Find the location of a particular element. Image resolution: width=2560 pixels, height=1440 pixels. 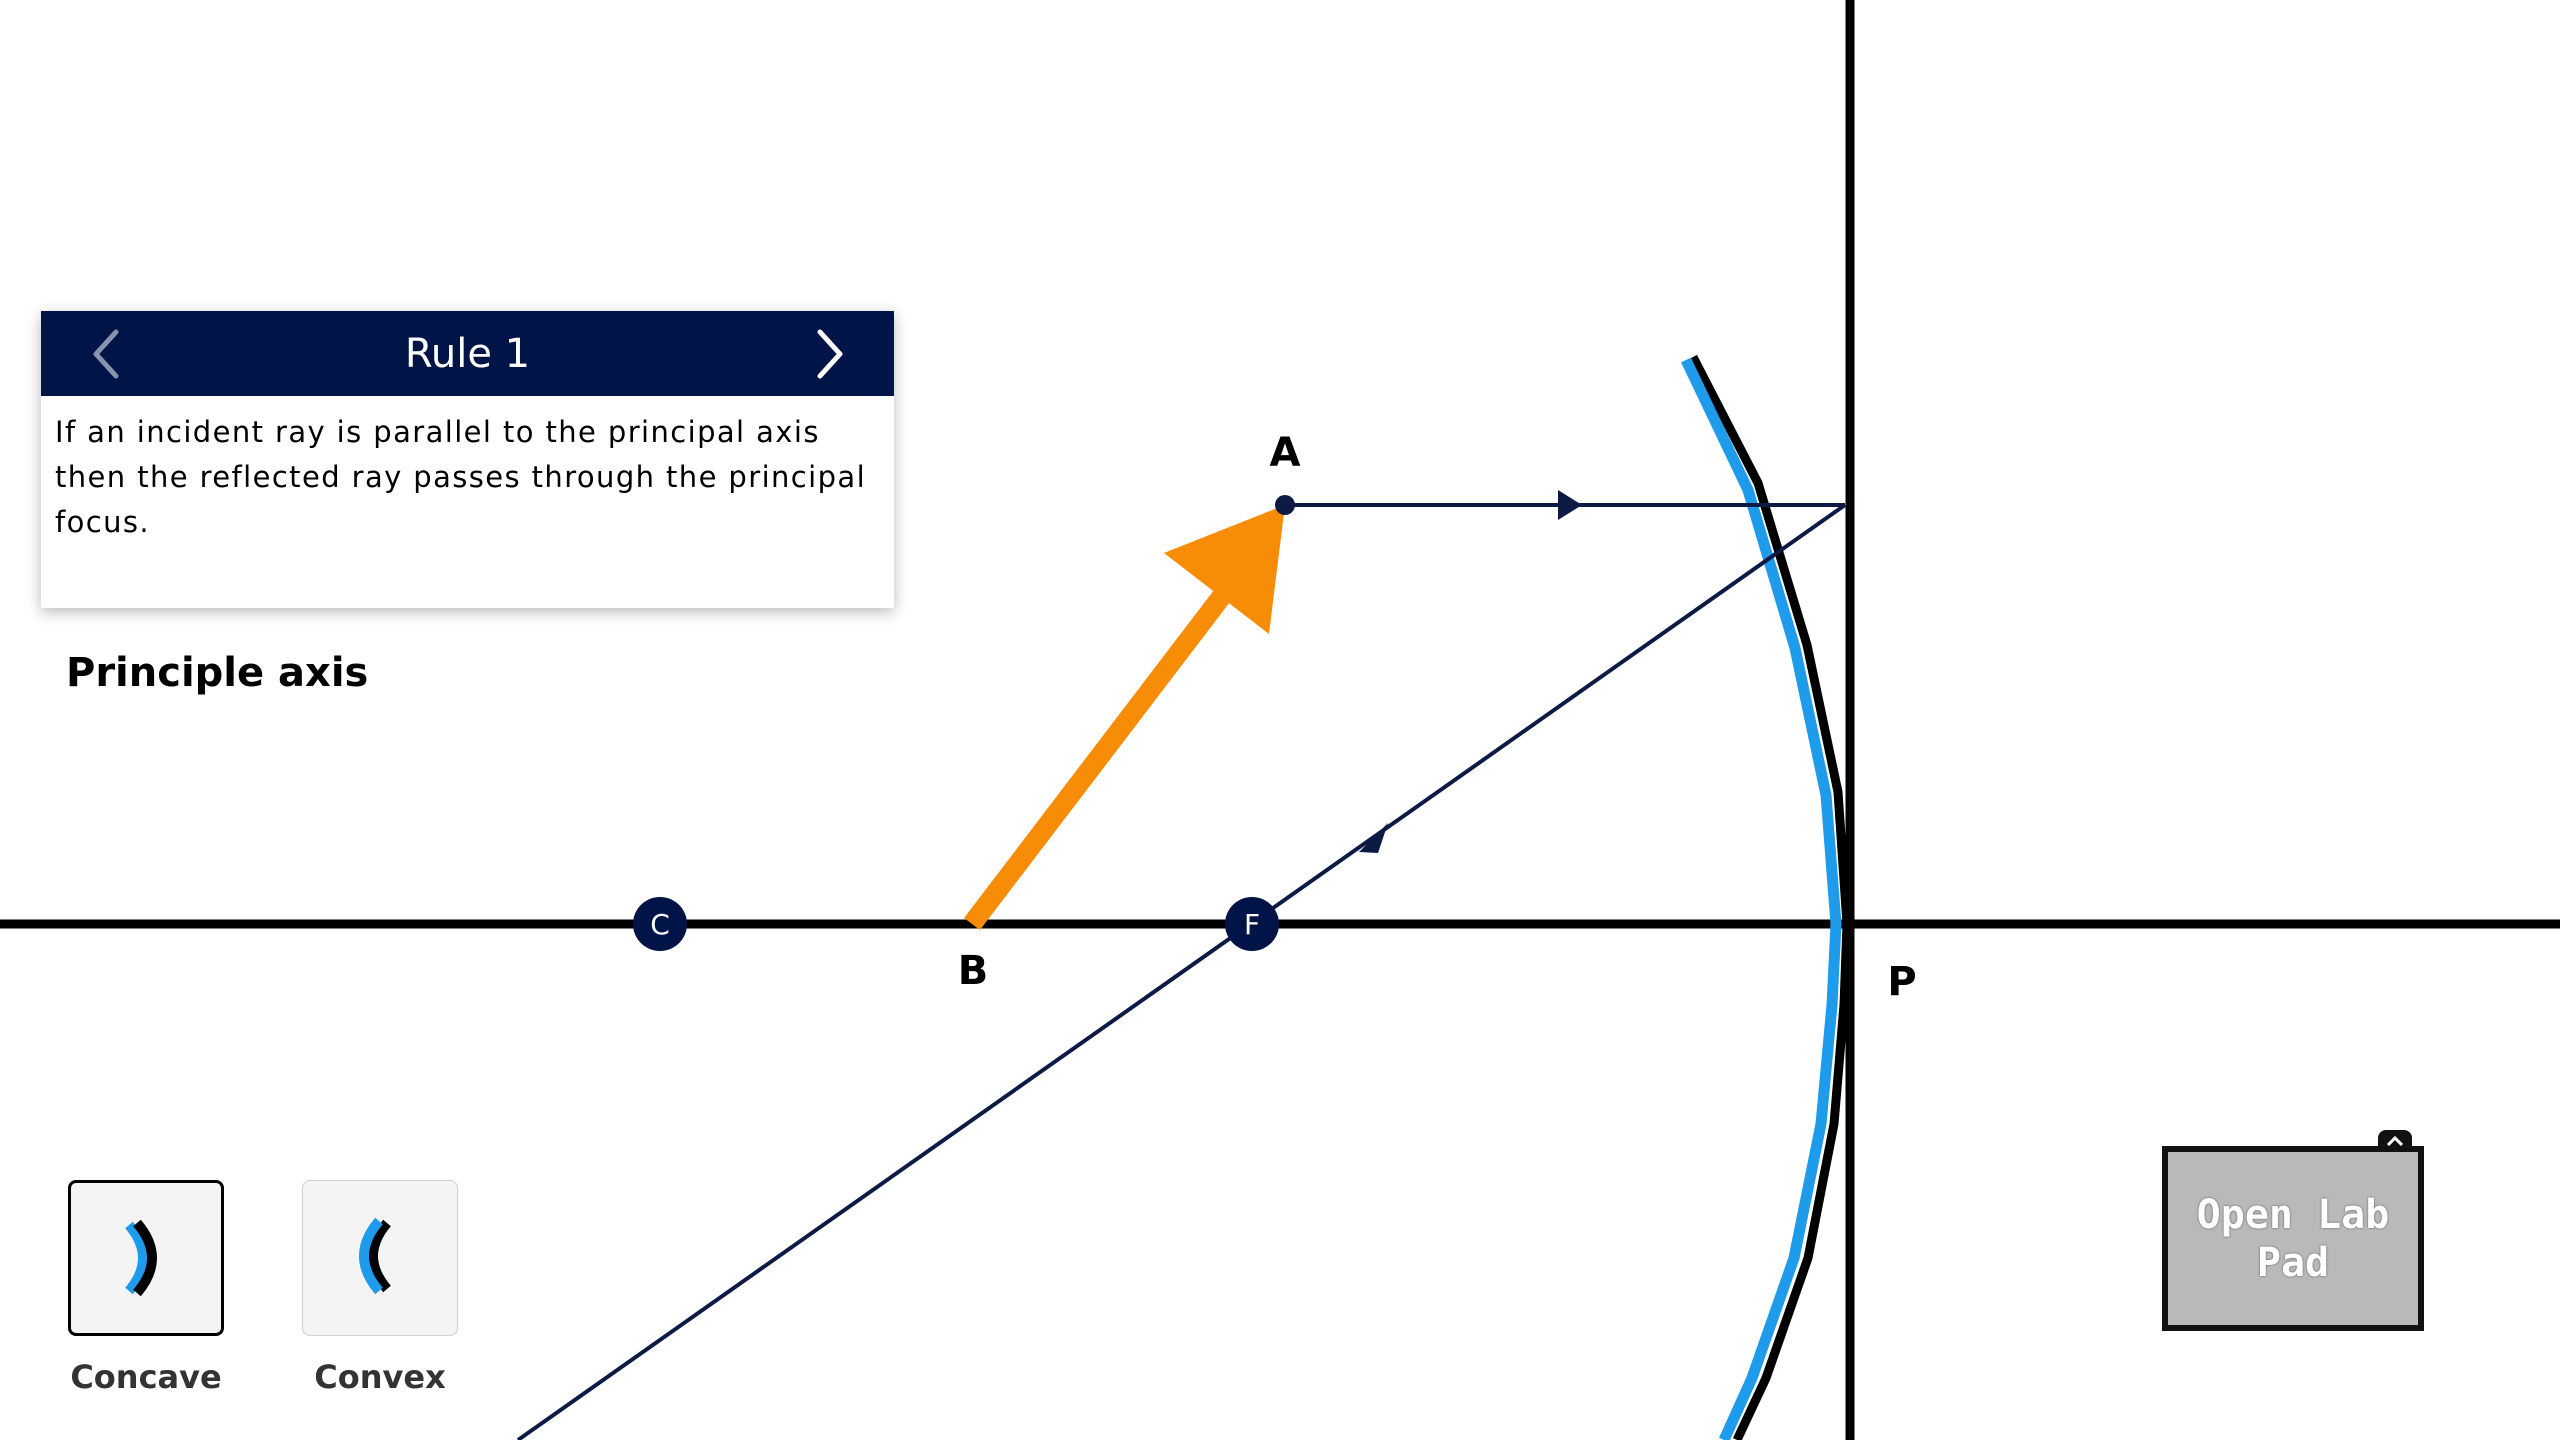

concave-label: Concave is located at coordinates (146, 1377).